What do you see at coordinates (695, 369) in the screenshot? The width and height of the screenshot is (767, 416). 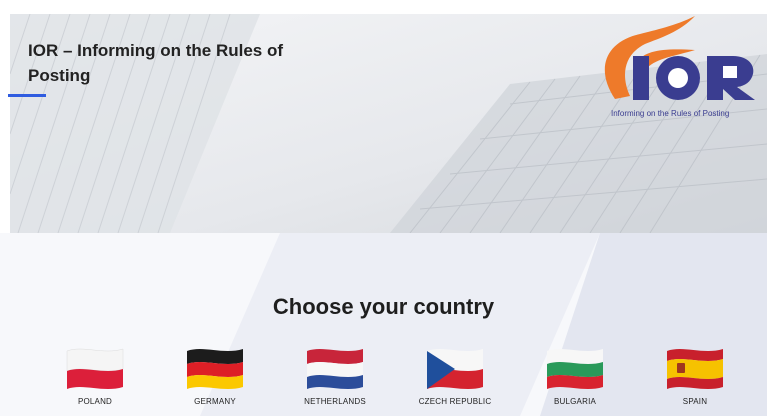 I see `spain-flag-icon` at bounding box center [695, 369].